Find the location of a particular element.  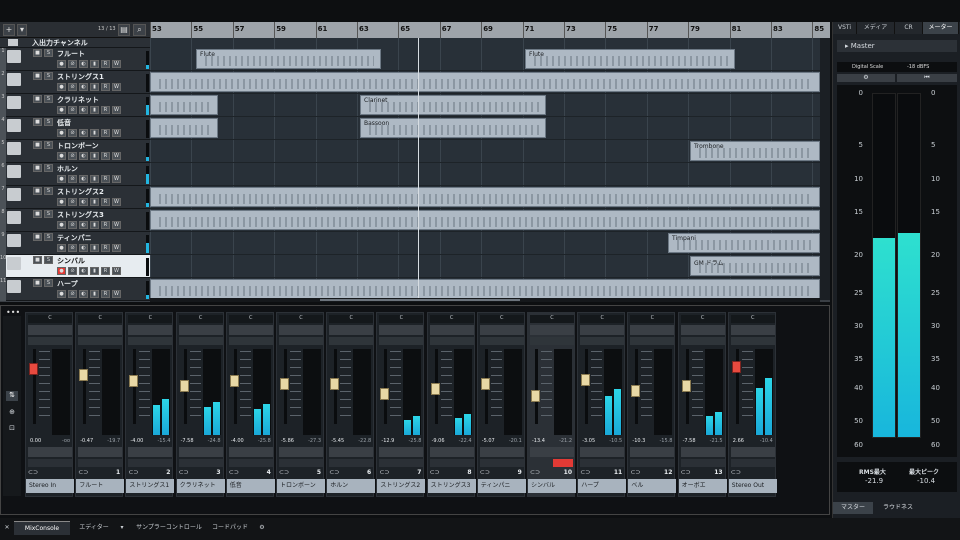

channel-name: オーボエ is located at coordinates (702, 486).